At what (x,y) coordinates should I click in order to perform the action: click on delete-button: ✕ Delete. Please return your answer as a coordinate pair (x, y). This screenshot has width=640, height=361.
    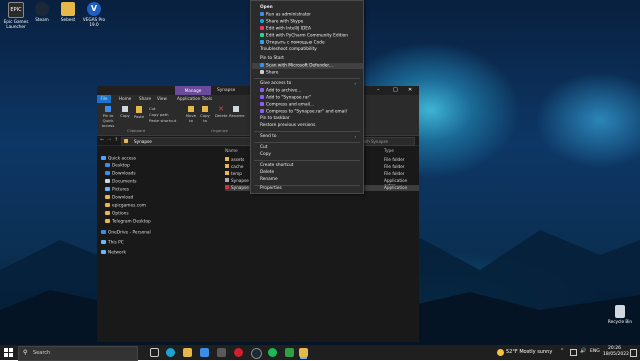
    Looking at the image, I should click on (221, 112).